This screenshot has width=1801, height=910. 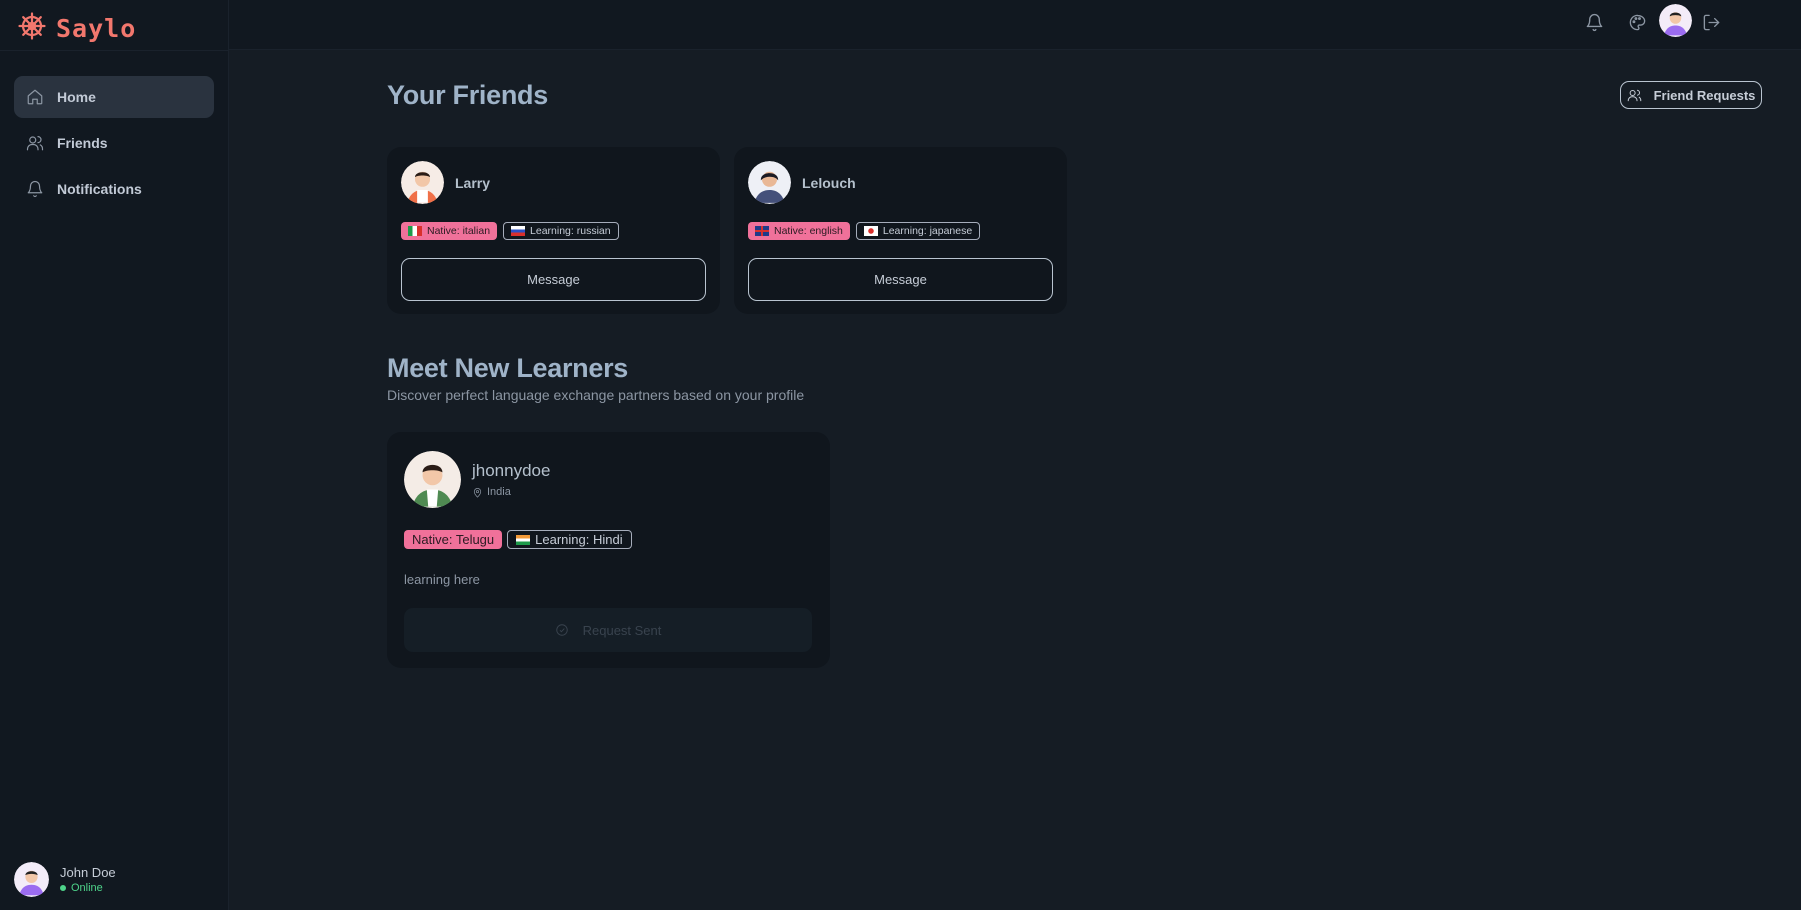 I want to click on russia-flag-icon, so click(x=518, y=231).